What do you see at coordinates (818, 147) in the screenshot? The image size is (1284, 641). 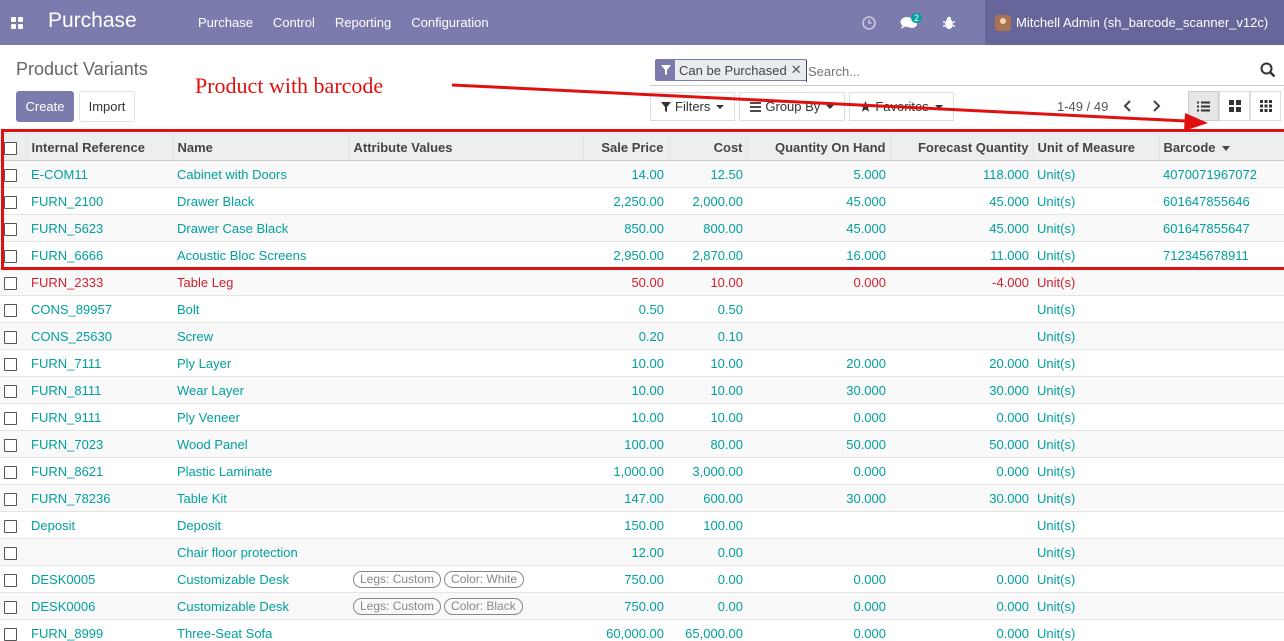 I see `column-quantity-on-hand: Quantity On Hand` at bounding box center [818, 147].